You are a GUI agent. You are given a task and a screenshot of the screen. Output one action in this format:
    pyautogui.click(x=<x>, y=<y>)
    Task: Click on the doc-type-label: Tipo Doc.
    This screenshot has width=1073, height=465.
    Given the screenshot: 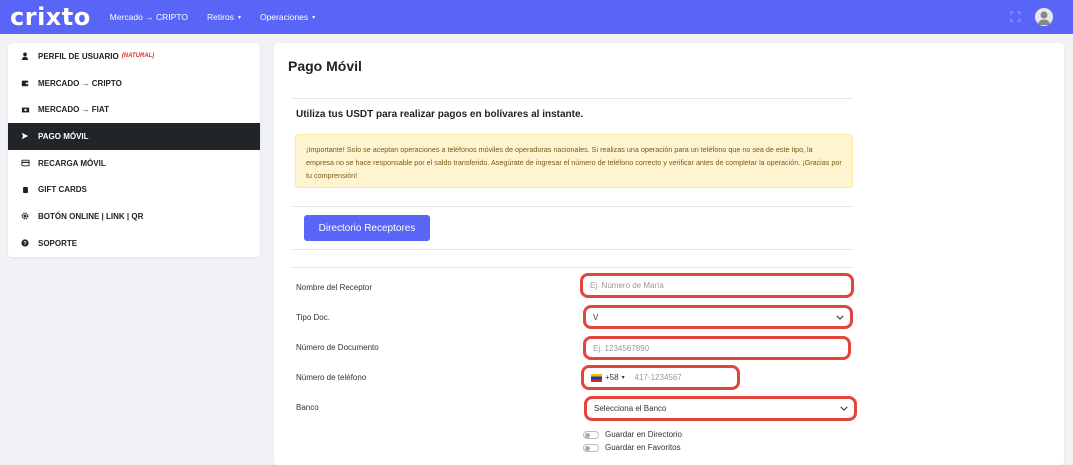 What is the action you would take?
    pyautogui.click(x=313, y=317)
    